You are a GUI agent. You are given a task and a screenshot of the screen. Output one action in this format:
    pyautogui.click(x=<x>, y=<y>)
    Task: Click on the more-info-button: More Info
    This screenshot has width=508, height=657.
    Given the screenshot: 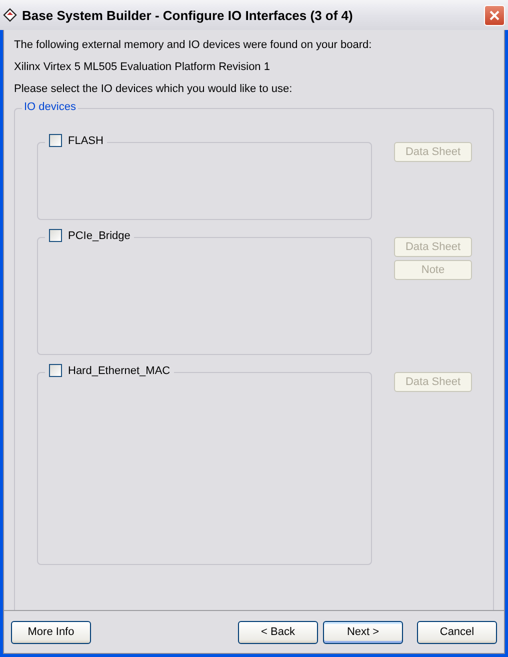 What is the action you would take?
    pyautogui.click(x=51, y=632)
    